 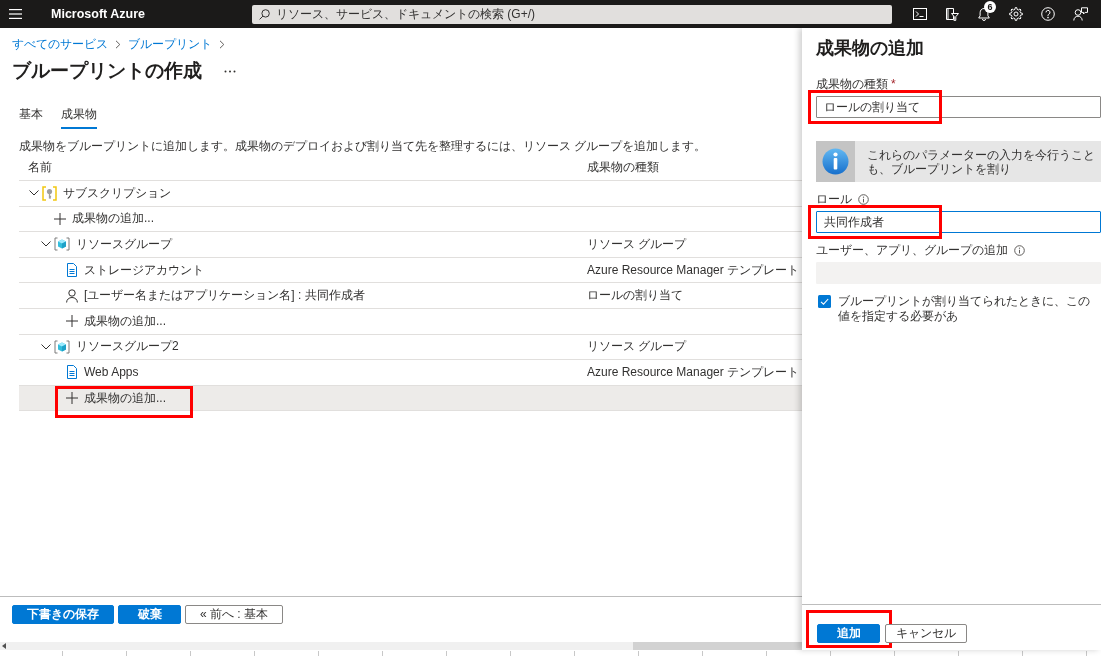 What do you see at coordinates (1080, 14) in the screenshot?
I see `feedback-icon` at bounding box center [1080, 14].